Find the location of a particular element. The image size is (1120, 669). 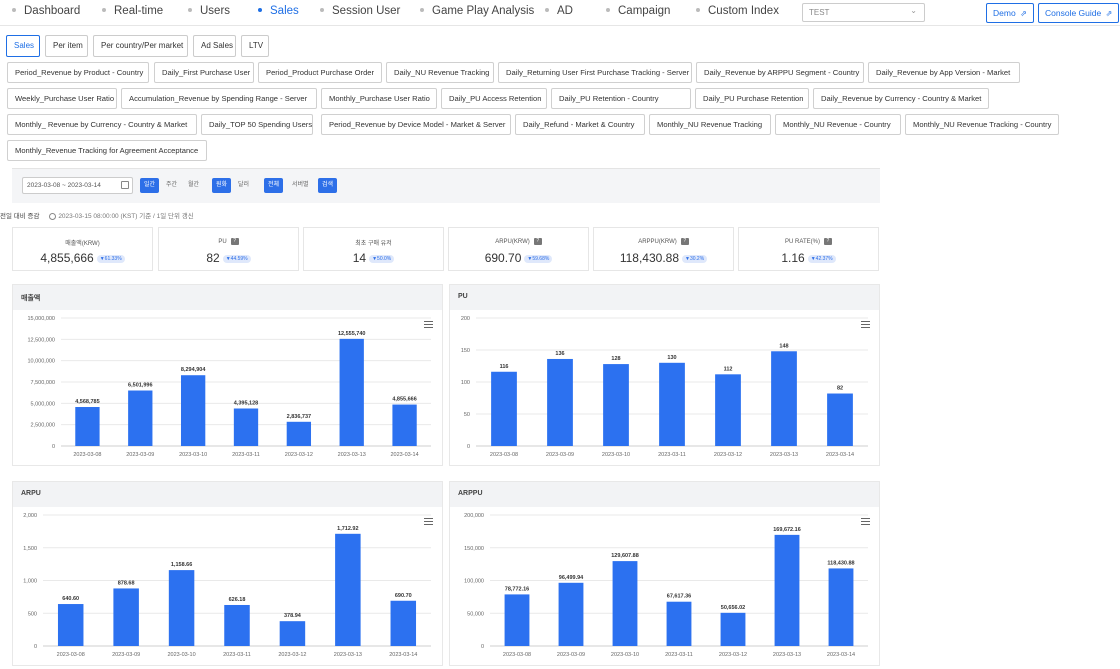

y-tick-label: 150,000 is located at coordinates (474, 549).